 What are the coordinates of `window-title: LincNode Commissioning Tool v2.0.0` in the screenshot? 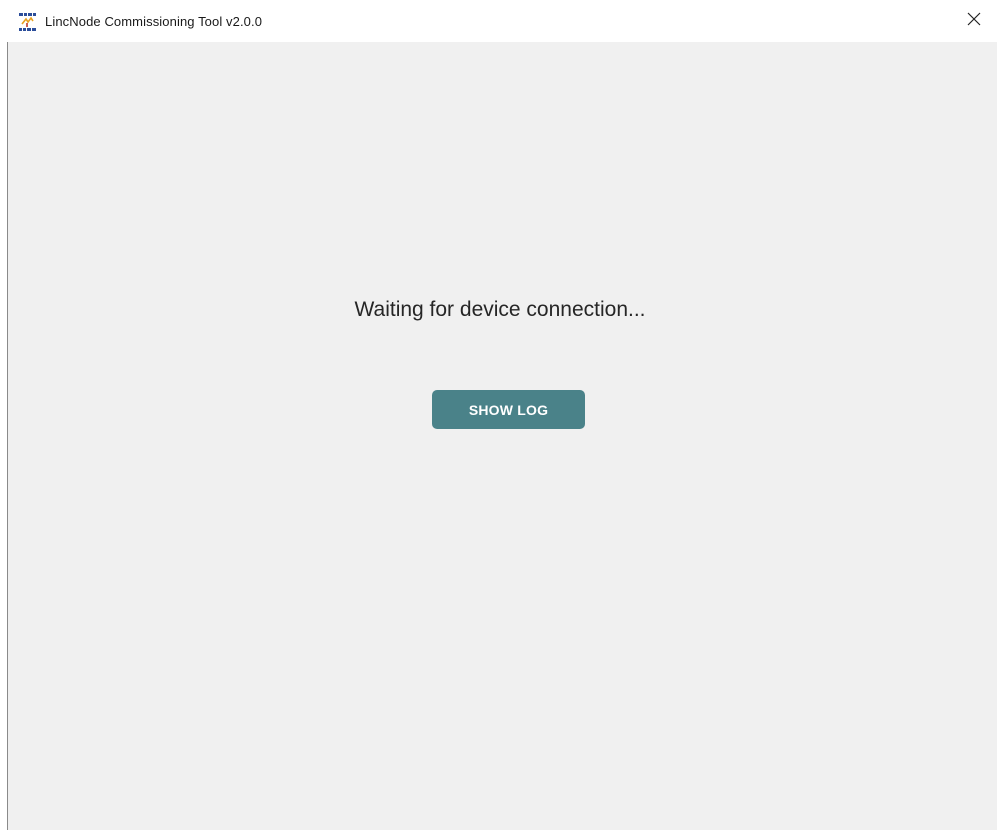 It's located at (154, 21).